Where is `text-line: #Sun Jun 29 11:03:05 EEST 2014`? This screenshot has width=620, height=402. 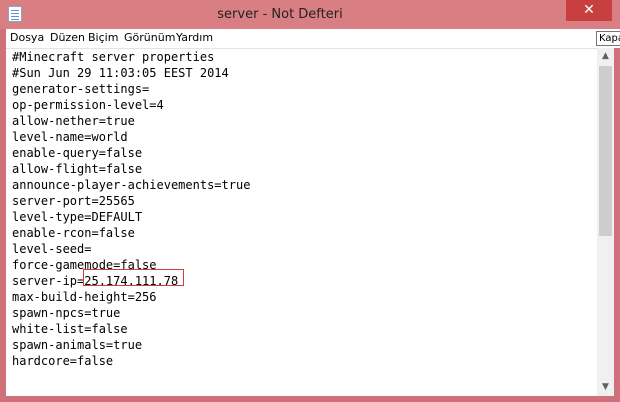 text-line: #Sun Jun 29 11:03:05 EEST 2014 is located at coordinates (120, 73).